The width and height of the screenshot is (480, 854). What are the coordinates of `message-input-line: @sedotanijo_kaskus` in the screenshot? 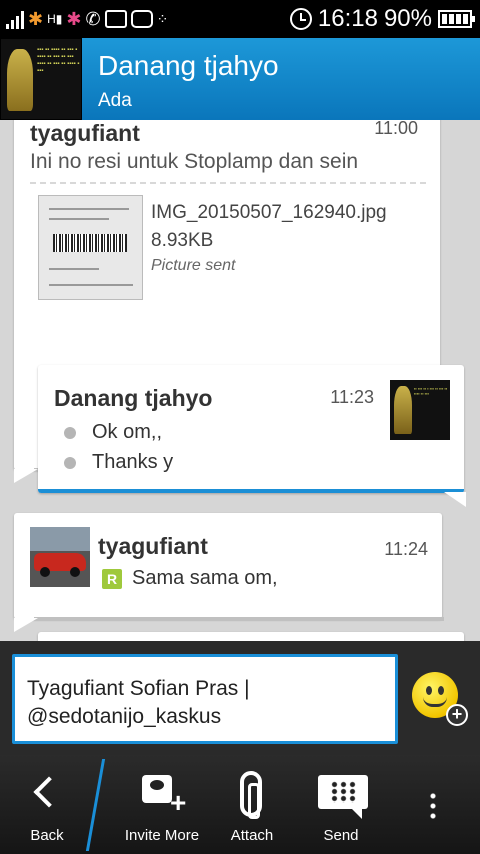 It's located at (124, 716).